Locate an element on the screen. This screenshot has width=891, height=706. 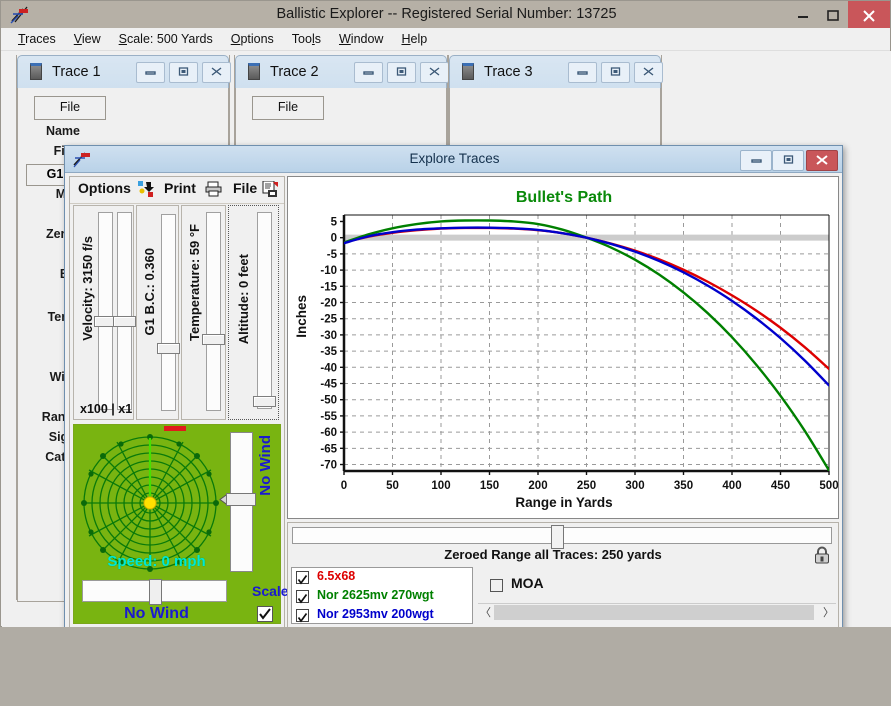
explore-titlebar: Explore Traces is located at coordinates (453, 159).